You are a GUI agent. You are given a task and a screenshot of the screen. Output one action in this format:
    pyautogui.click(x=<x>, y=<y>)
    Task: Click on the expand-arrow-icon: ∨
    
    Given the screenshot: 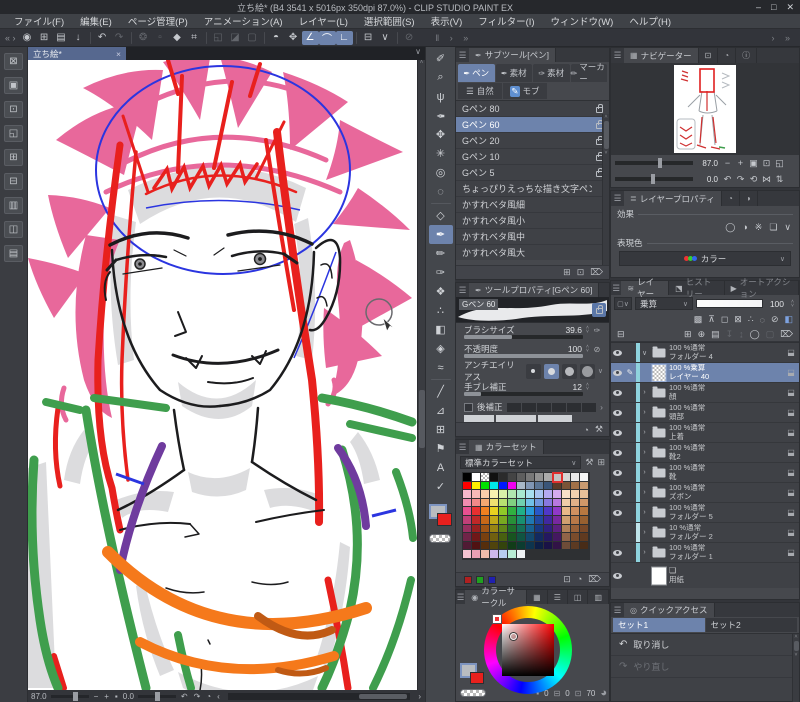 What is the action you would take?
    pyautogui.click(x=644, y=353)
    